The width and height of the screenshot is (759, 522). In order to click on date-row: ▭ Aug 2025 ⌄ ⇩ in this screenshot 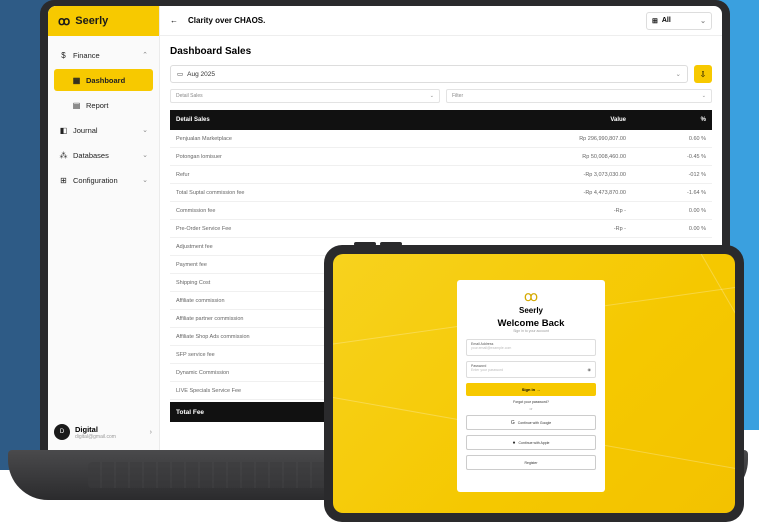, I will do `click(441, 74)`.